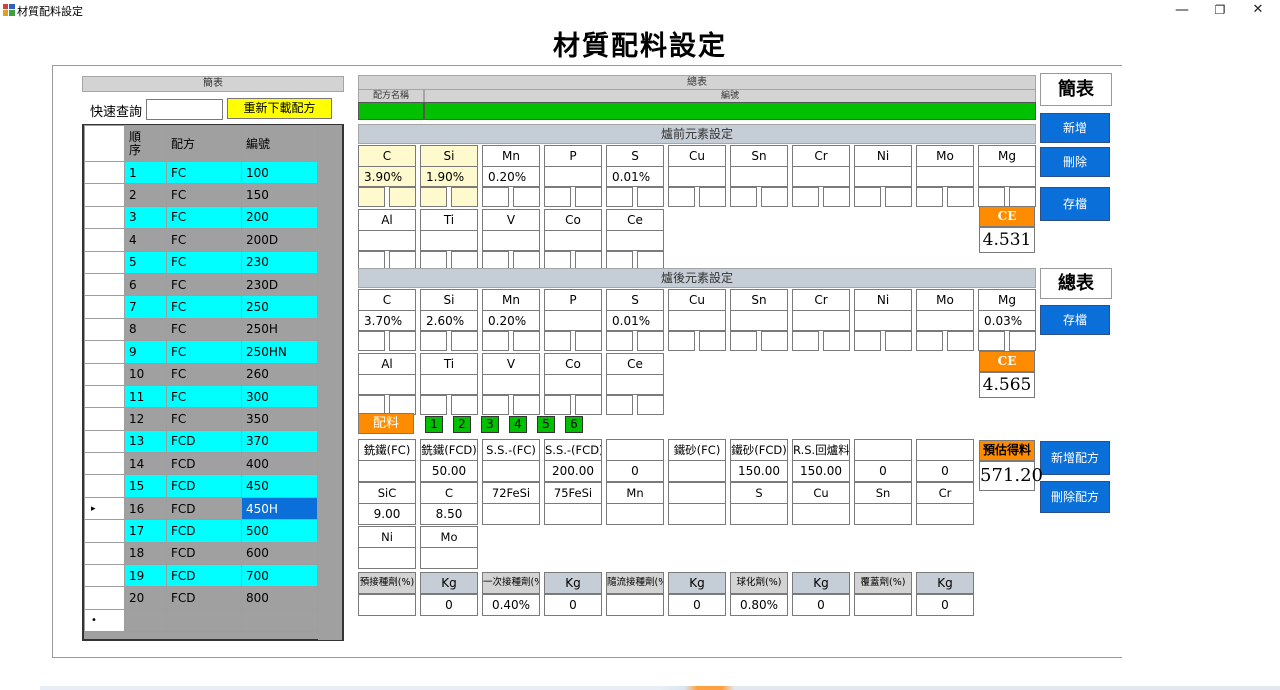  What do you see at coordinates (387, 240) in the screenshot?
I see `pre-el-al-value` at bounding box center [387, 240].